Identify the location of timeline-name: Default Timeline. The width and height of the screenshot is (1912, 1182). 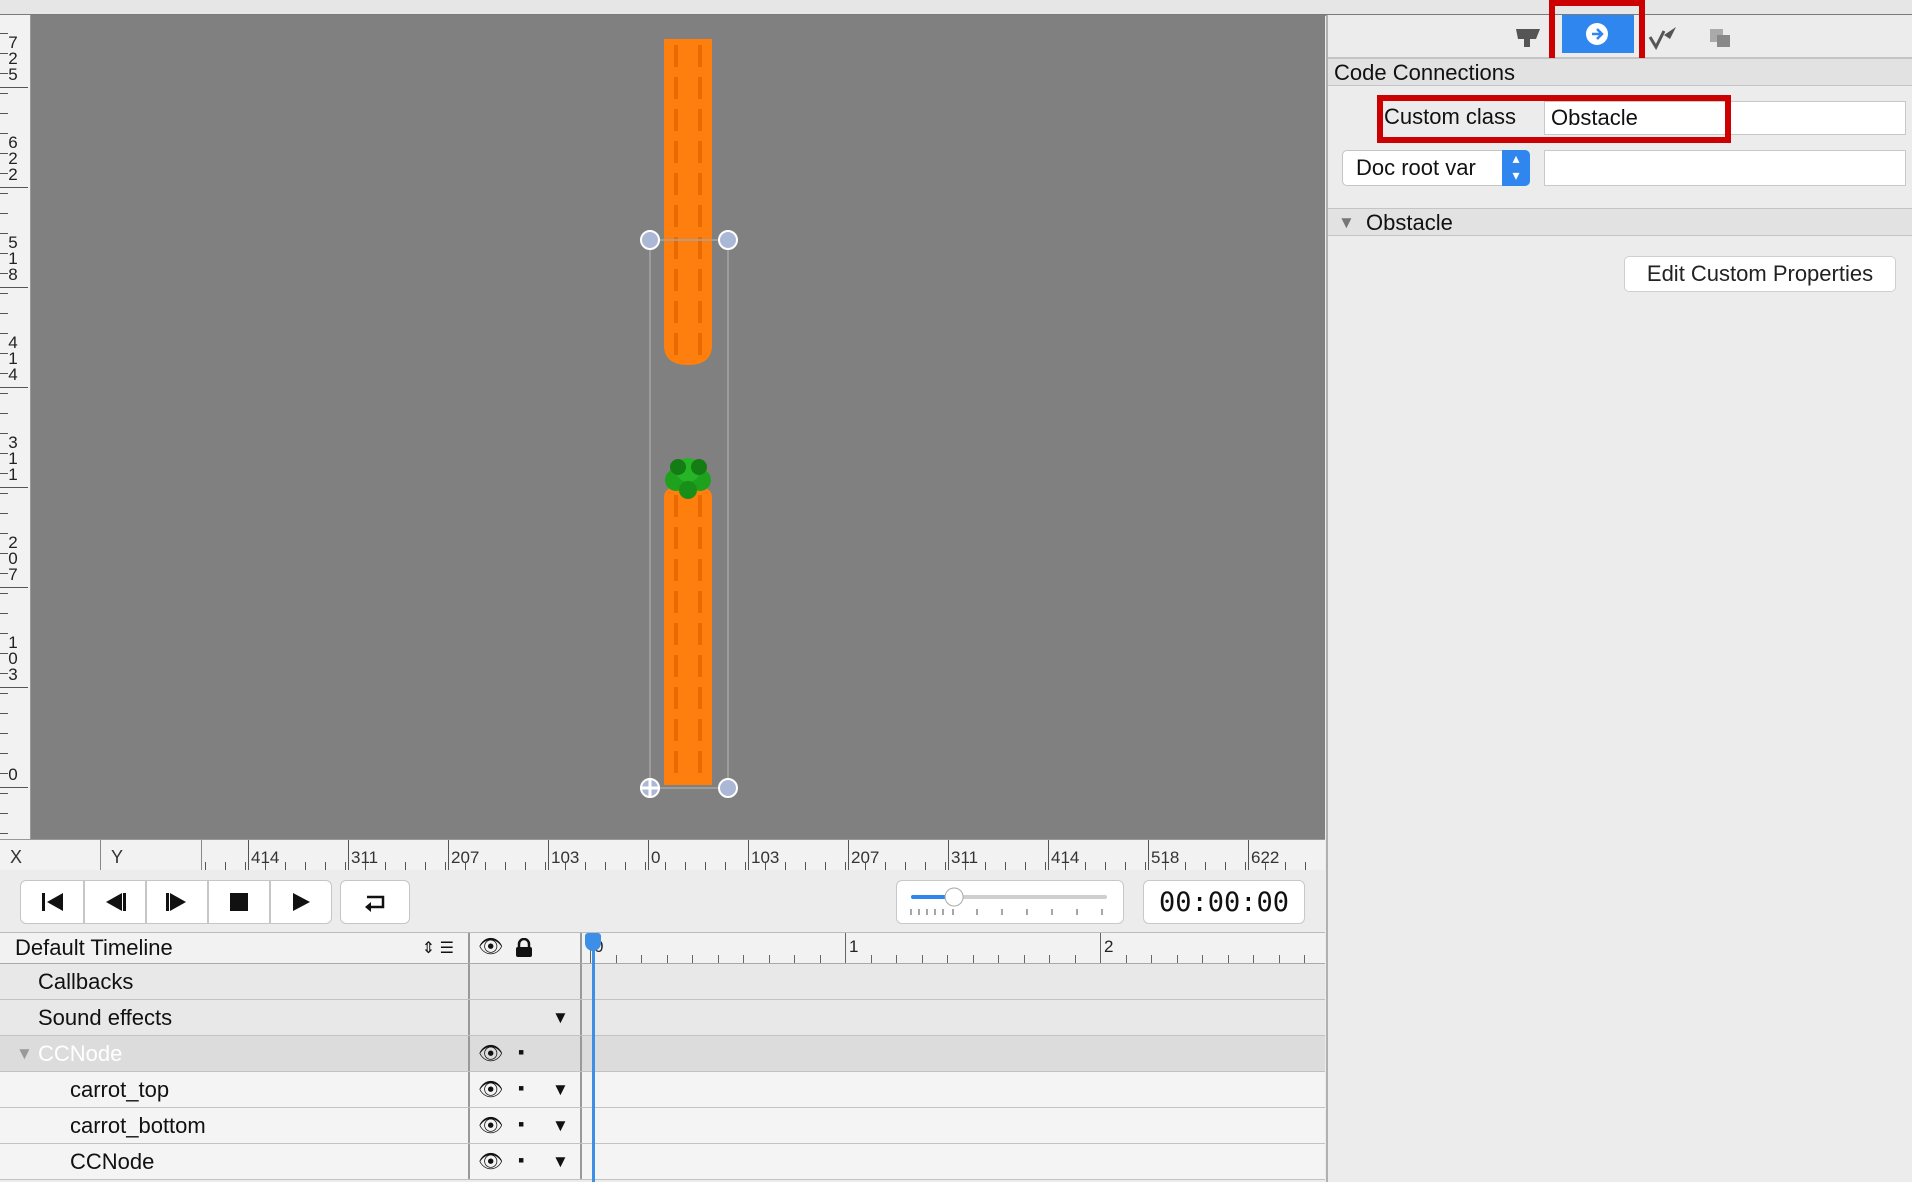
(94, 947).